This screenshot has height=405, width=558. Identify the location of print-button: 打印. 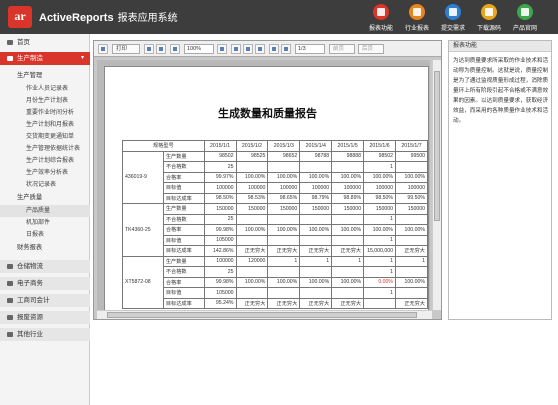
(126, 49).